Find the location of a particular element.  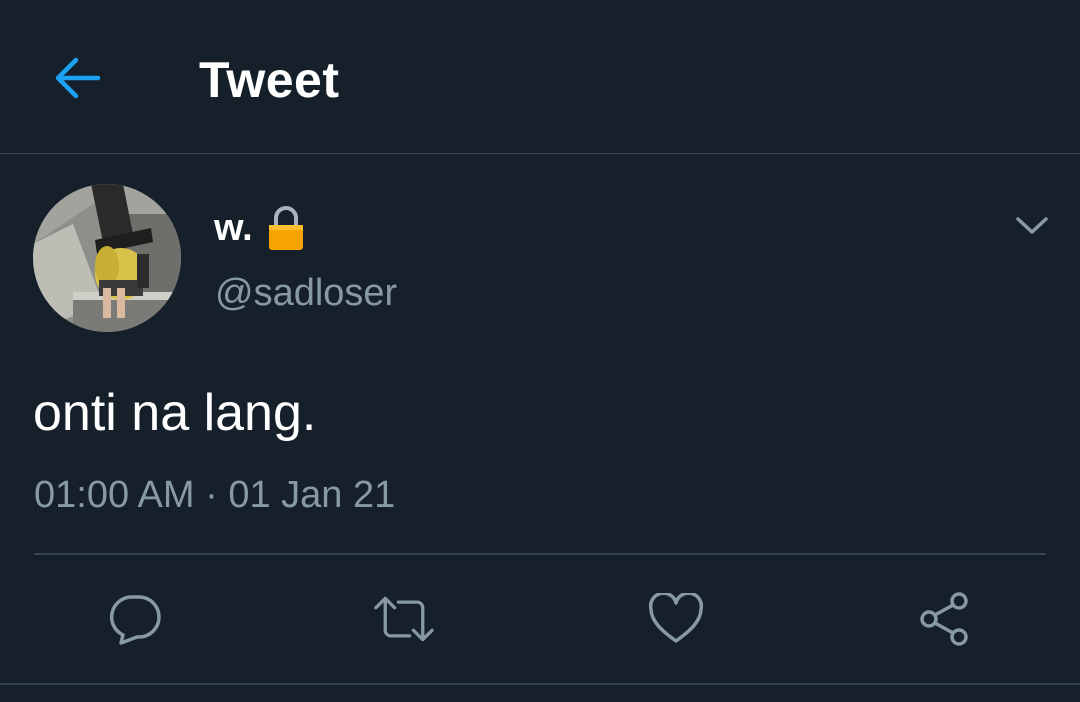

more-options-button is located at coordinates (1032, 226).